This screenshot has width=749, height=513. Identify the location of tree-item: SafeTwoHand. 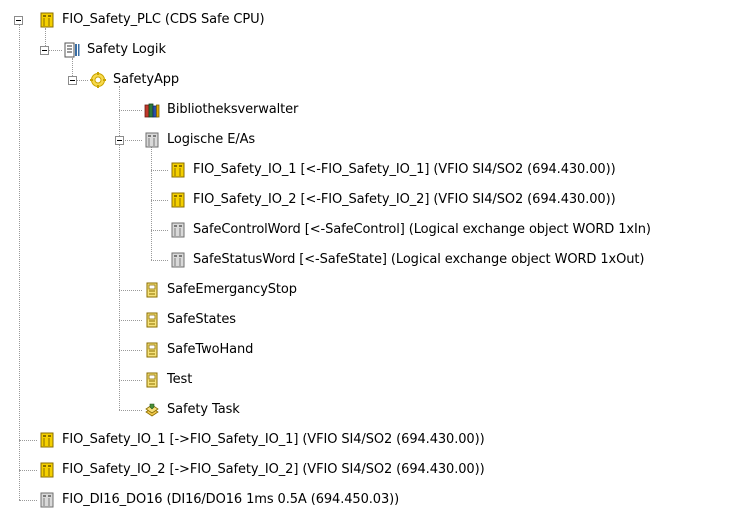
(198, 350).